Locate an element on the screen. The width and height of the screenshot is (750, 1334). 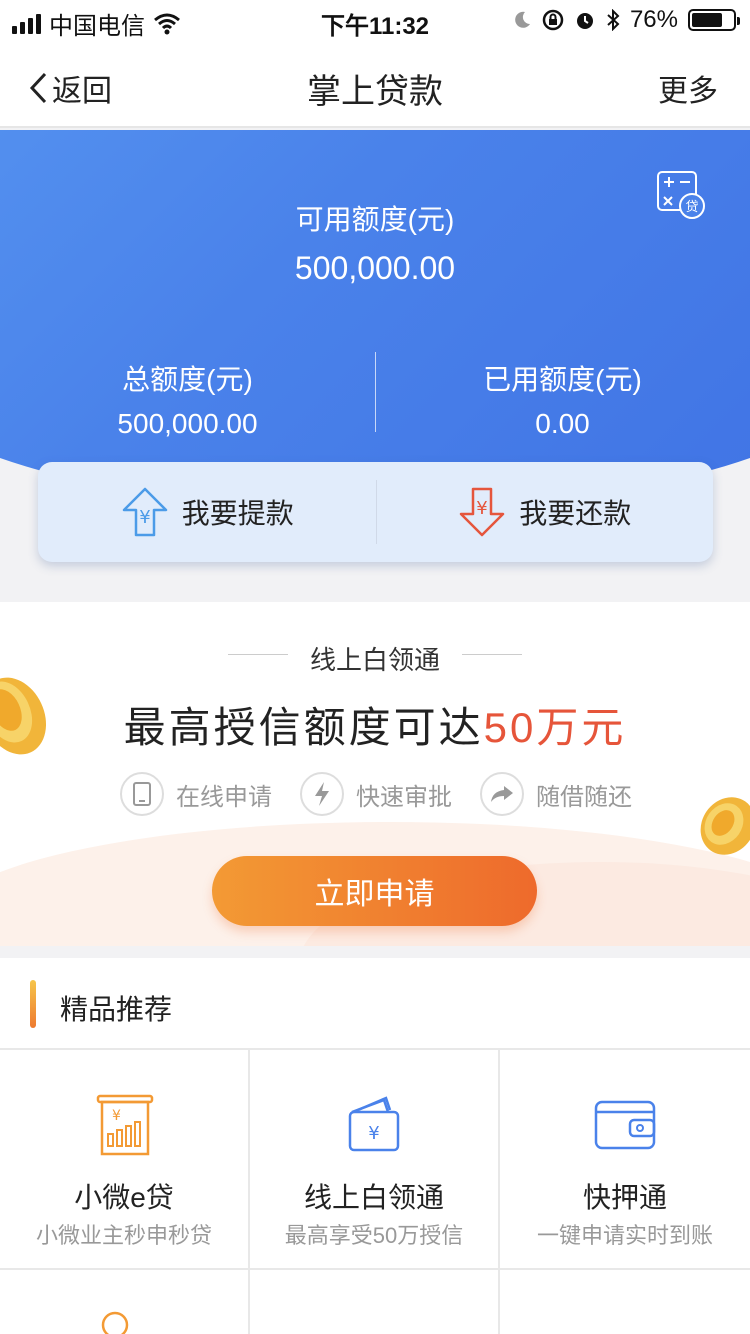
feature-item: 在线申请 is located at coordinates (196, 794).